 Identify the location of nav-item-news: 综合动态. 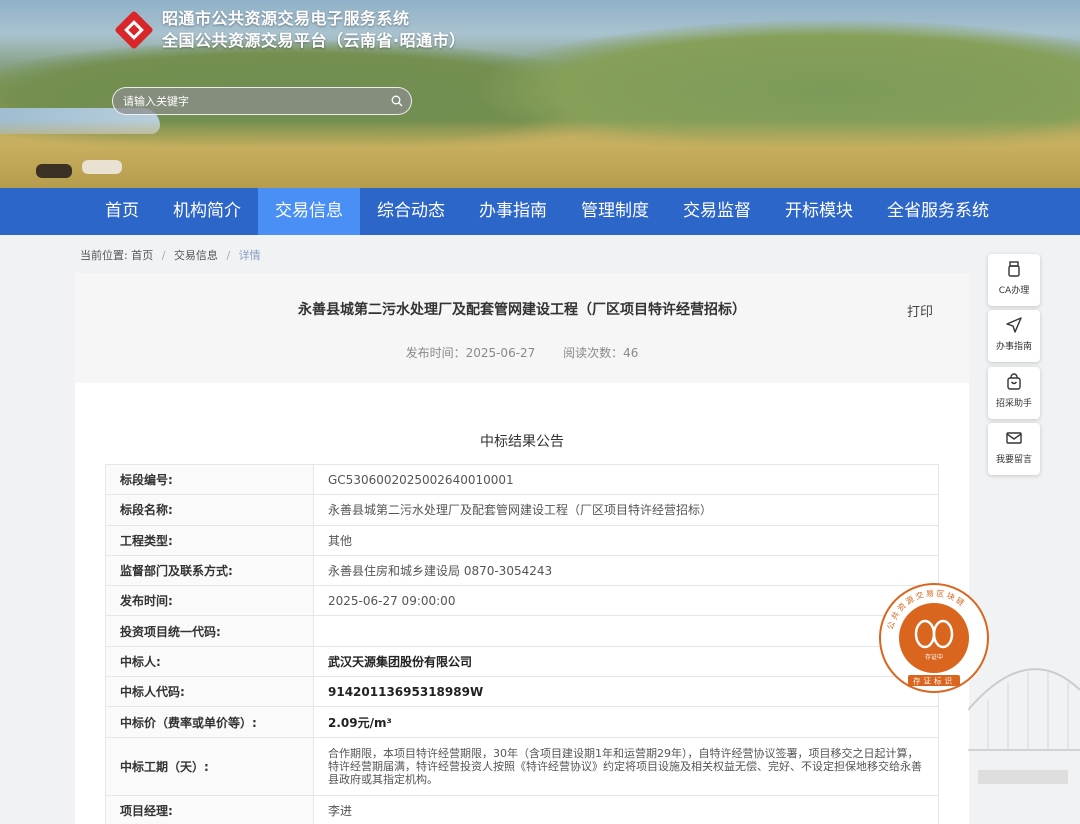
(411, 211).